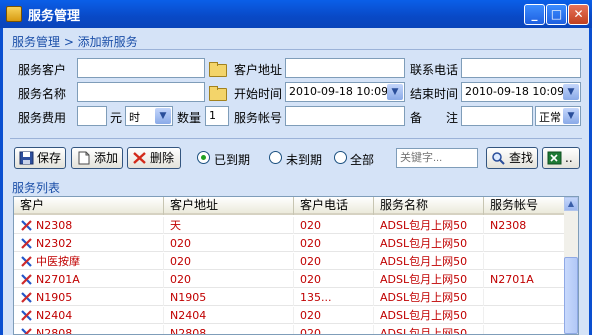  Describe the element at coordinates (42, 70) in the screenshot. I see `customer-label: 服务客户` at that location.